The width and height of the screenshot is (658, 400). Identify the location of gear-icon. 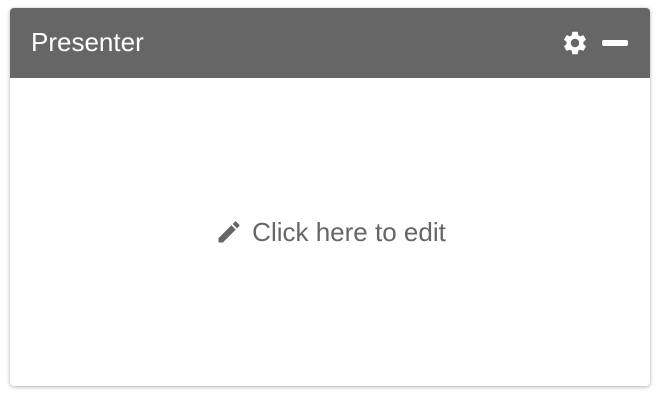
(575, 43).